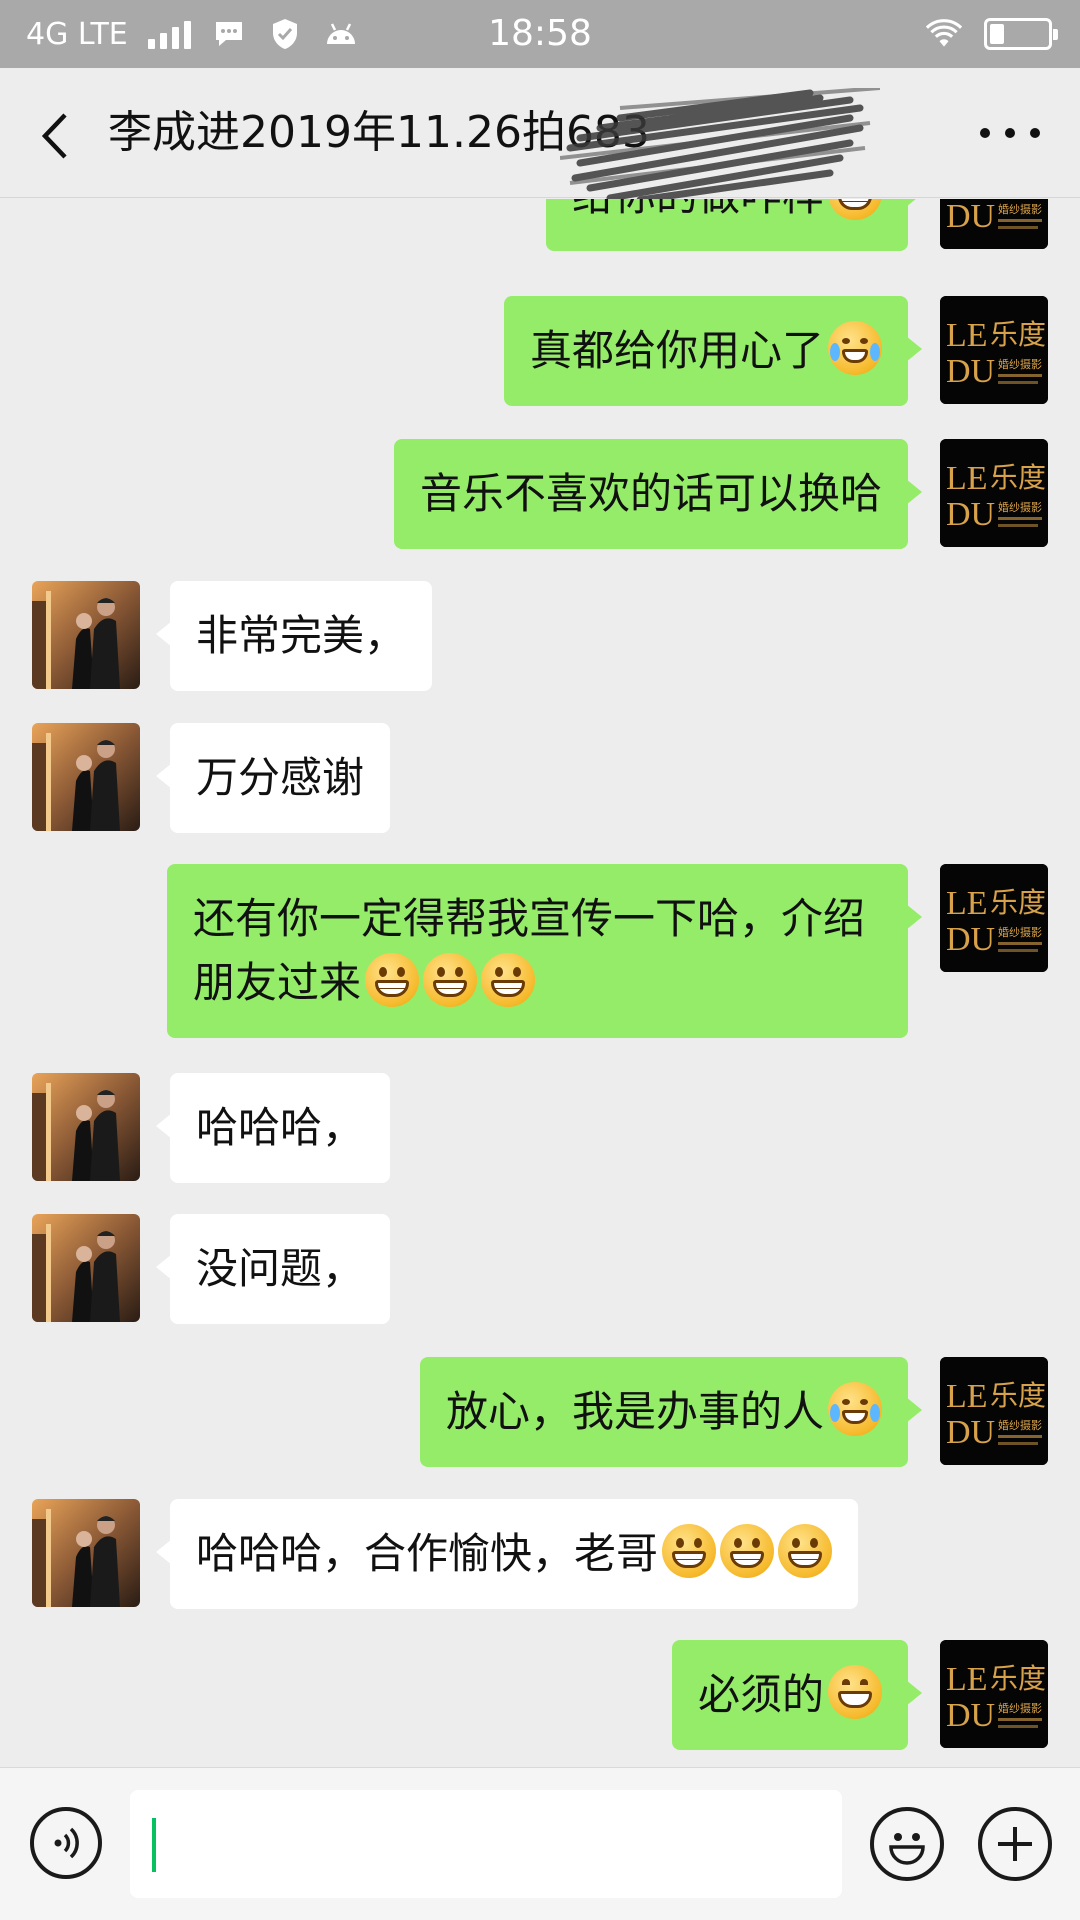 This screenshot has height=1920, width=1080. I want to click on message-text: 非常完美，, so click(301, 635).